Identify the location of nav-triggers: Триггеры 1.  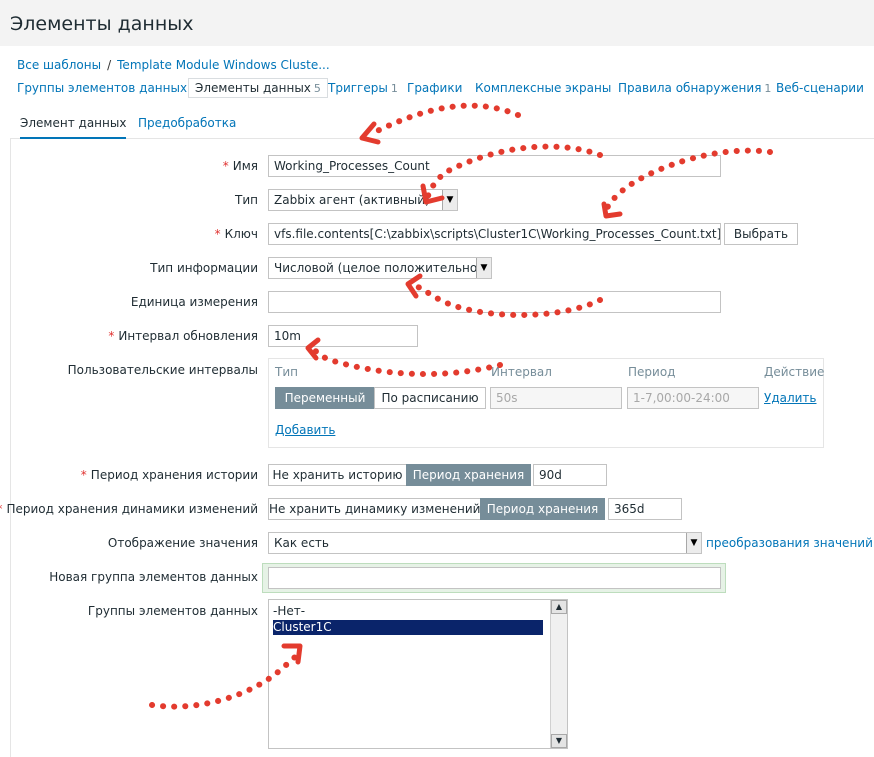
(363, 88).